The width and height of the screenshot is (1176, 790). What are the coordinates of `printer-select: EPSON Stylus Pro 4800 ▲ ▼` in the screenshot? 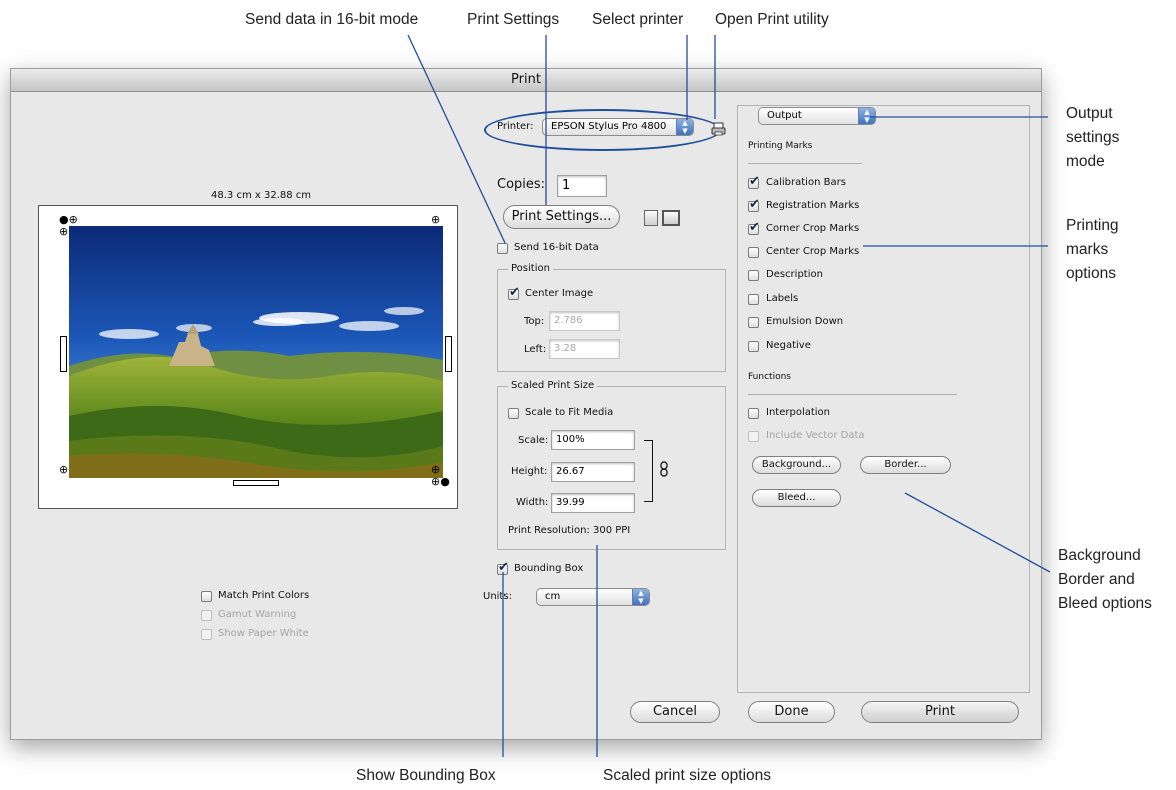 It's located at (618, 127).